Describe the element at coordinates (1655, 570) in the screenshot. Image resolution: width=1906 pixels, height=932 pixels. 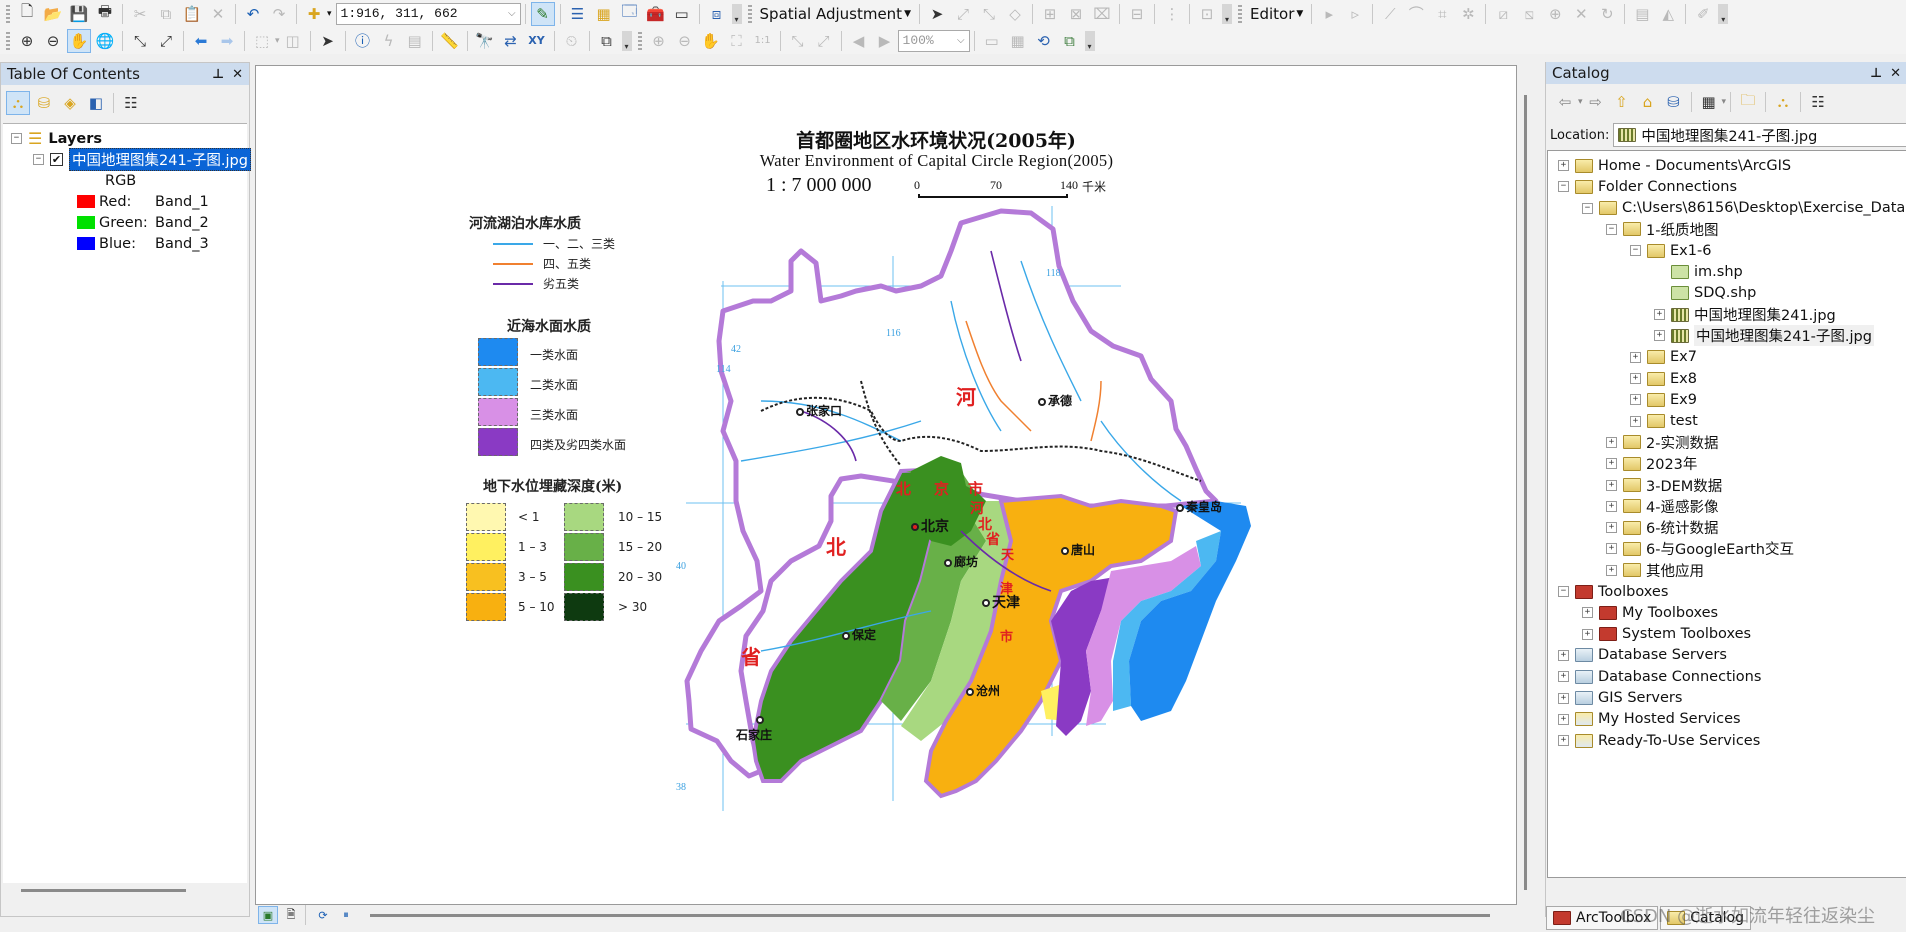
I see `catalog-tree-item: + 其他应用` at that location.